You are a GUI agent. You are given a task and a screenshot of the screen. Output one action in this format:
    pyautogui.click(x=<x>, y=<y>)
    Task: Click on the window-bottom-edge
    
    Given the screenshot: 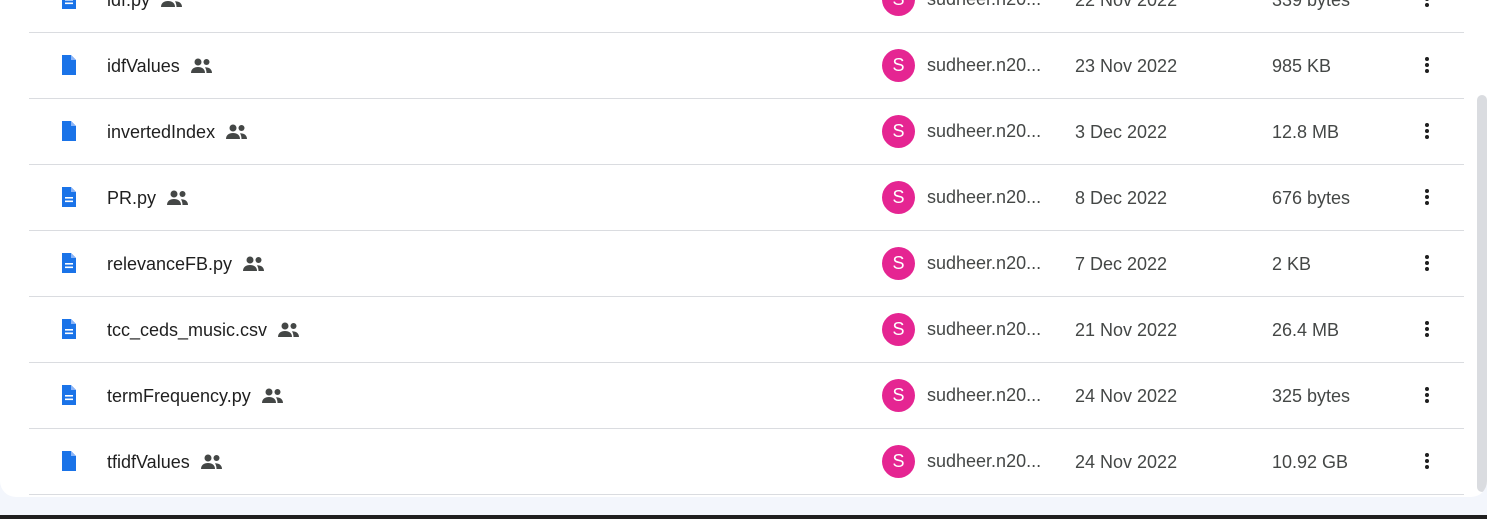 What is the action you would take?
    pyautogui.click(x=743, y=517)
    